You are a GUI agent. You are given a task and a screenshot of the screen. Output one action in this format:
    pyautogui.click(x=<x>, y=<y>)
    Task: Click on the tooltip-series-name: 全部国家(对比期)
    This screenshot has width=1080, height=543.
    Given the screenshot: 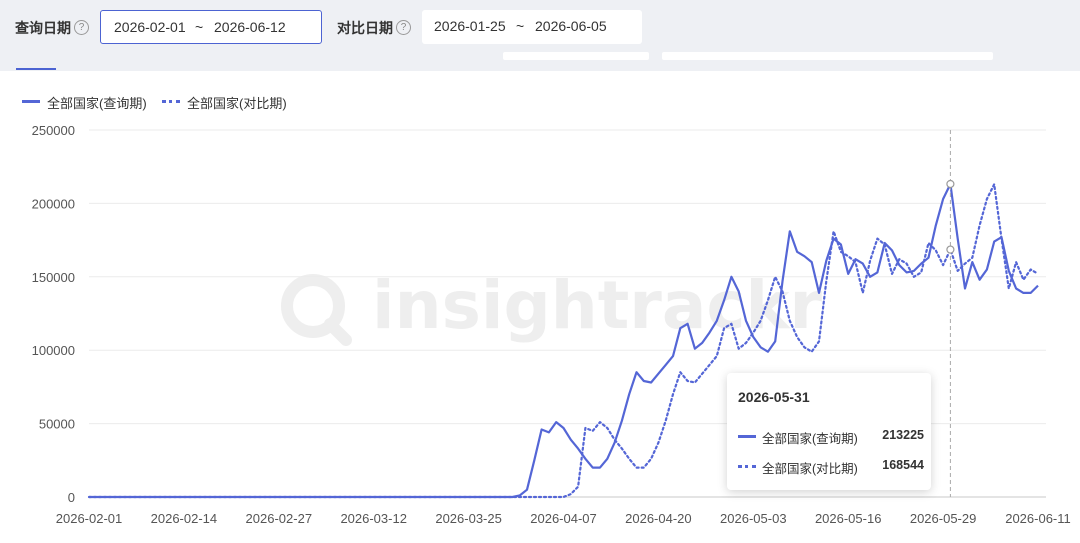 What is the action you would take?
    pyautogui.click(x=810, y=469)
    